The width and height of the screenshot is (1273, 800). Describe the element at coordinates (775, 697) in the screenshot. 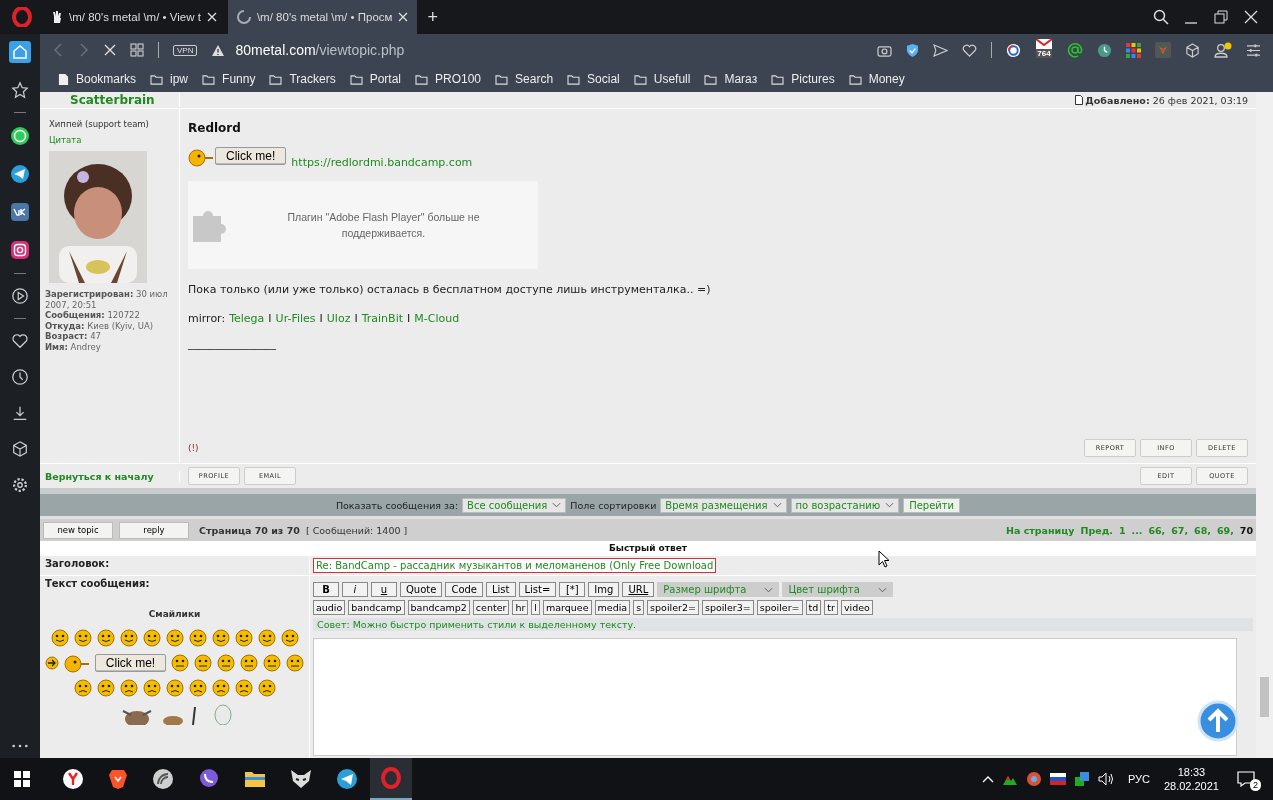

I see `message-field` at that location.